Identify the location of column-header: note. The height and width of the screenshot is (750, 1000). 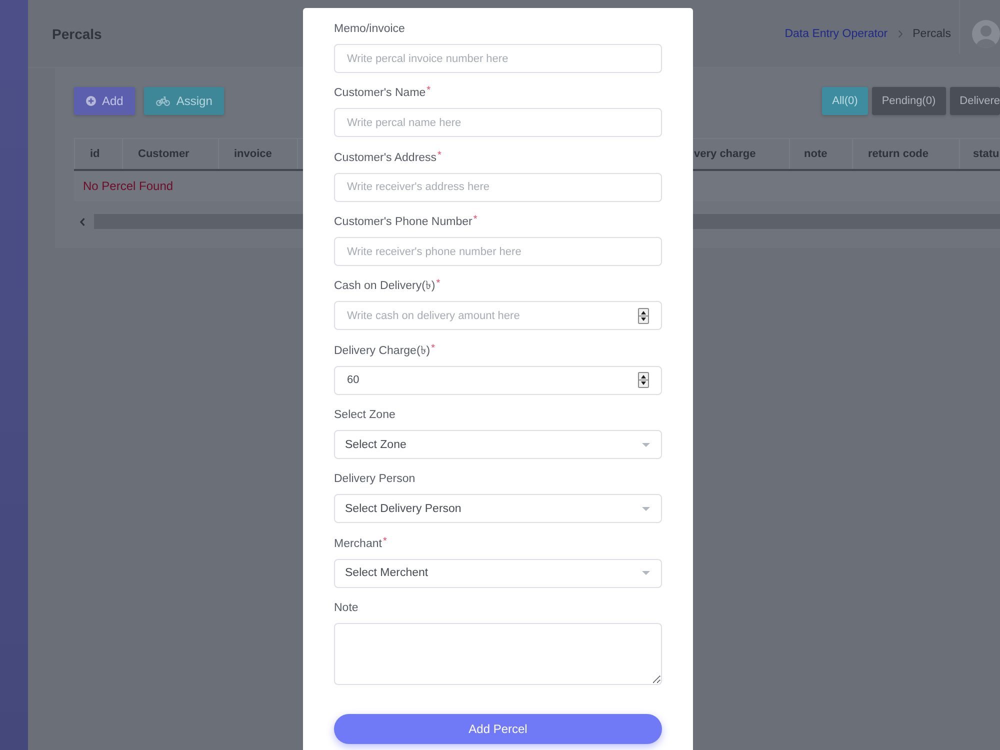
(820, 154).